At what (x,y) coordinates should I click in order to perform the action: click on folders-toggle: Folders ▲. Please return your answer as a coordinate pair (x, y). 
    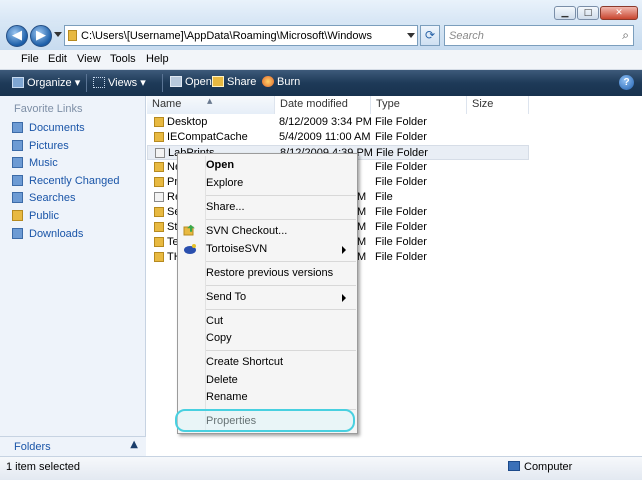
    Looking at the image, I should click on (73, 446).